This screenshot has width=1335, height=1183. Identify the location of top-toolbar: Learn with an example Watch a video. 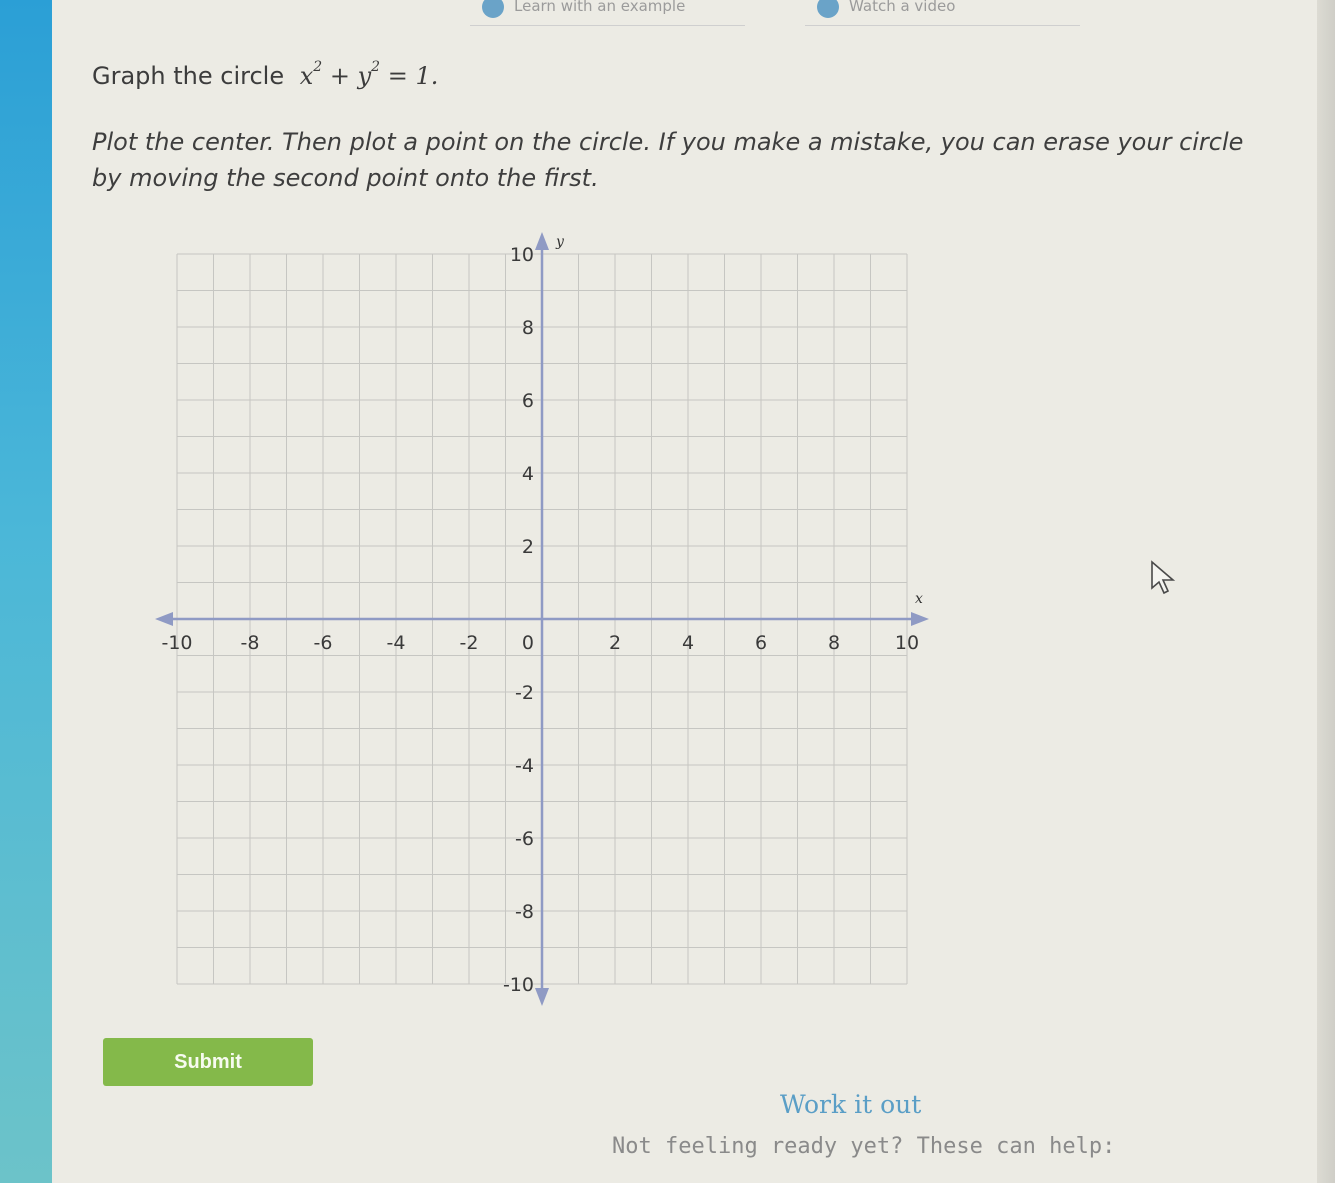
(775, 14).